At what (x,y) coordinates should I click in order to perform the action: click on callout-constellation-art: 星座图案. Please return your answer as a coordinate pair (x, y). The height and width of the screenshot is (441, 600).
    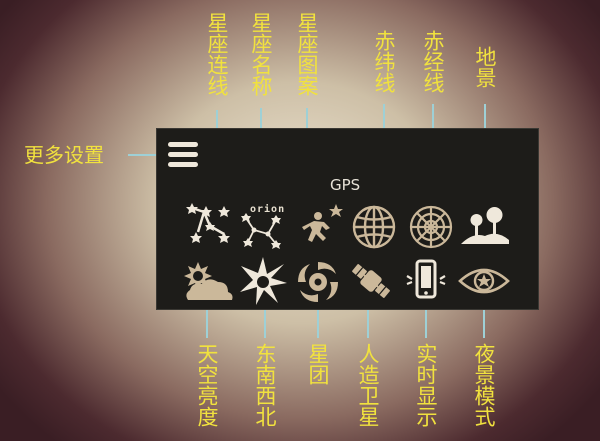
    Looking at the image, I should click on (307, 54).